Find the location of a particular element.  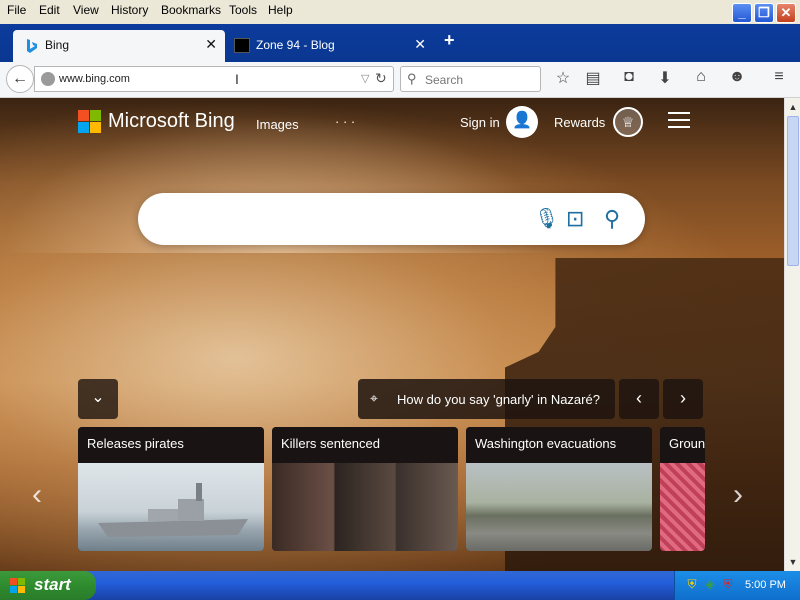

star-icon: ☆ is located at coordinates (563, 78).